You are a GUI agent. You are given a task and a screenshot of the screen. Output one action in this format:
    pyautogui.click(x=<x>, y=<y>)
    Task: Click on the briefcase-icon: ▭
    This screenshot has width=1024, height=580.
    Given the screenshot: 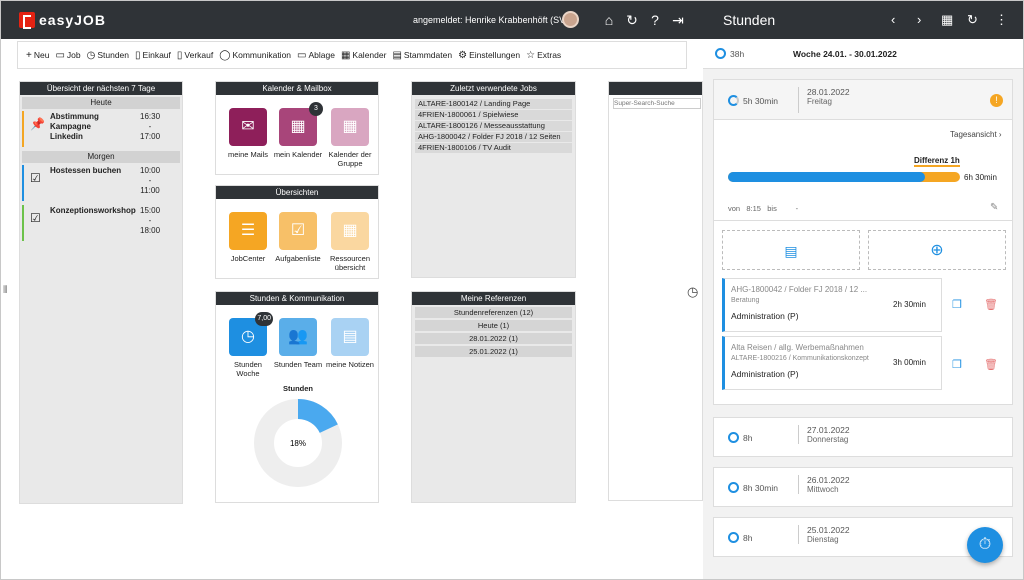 What is the action you would take?
    pyautogui.click(x=60, y=55)
    